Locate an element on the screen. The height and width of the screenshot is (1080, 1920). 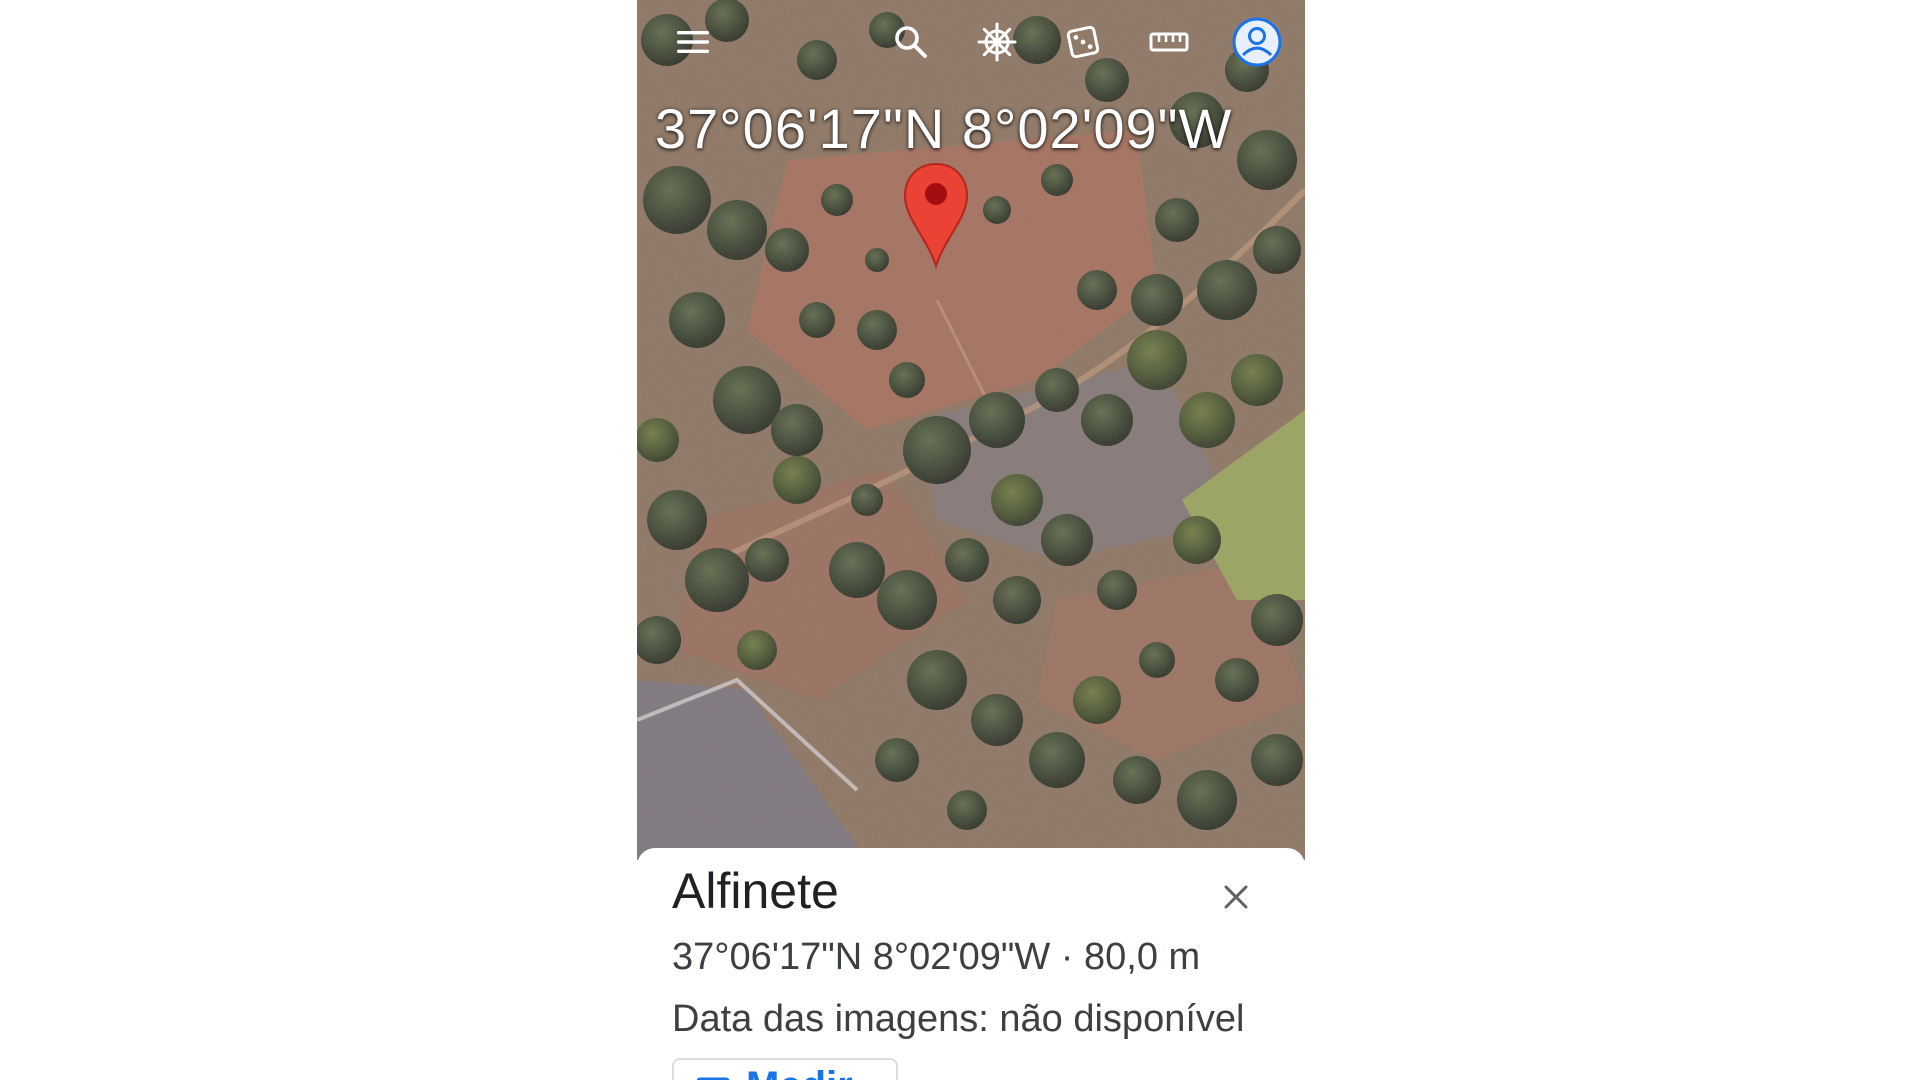
account-button is located at coordinates (1257, 42).